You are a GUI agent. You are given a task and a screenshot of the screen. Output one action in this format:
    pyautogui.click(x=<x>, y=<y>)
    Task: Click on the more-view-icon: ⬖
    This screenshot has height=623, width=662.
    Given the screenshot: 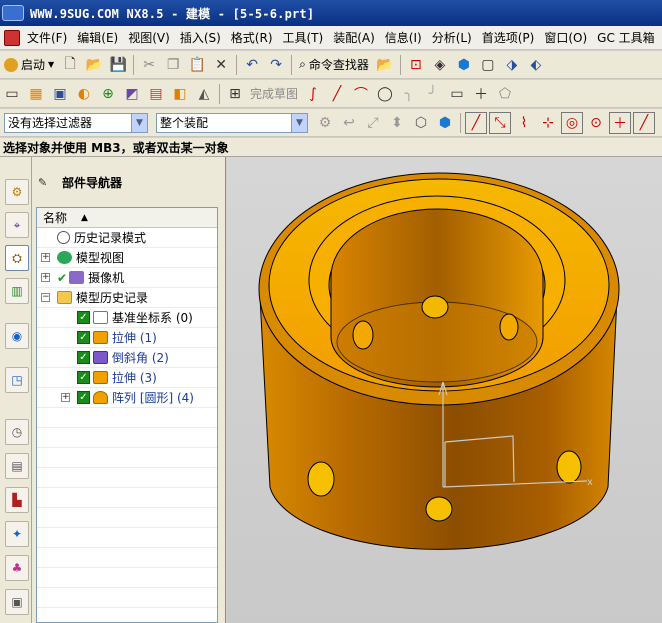 What is the action you would take?
    pyautogui.click(x=536, y=65)
    